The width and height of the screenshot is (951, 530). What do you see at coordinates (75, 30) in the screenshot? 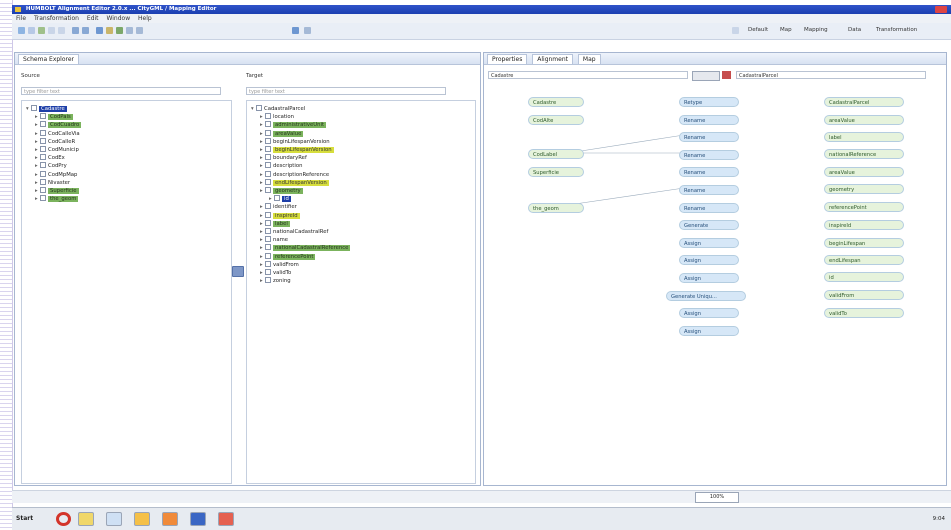
I see `import-icon` at bounding box center [75, 30].